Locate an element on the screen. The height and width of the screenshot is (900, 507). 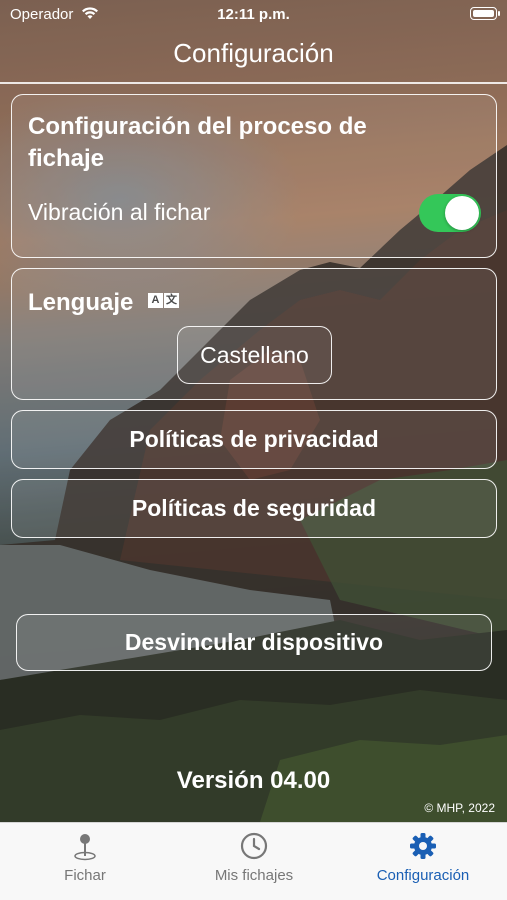
clock-time: 12:11 p.m. is located at coordinates (253, 14).